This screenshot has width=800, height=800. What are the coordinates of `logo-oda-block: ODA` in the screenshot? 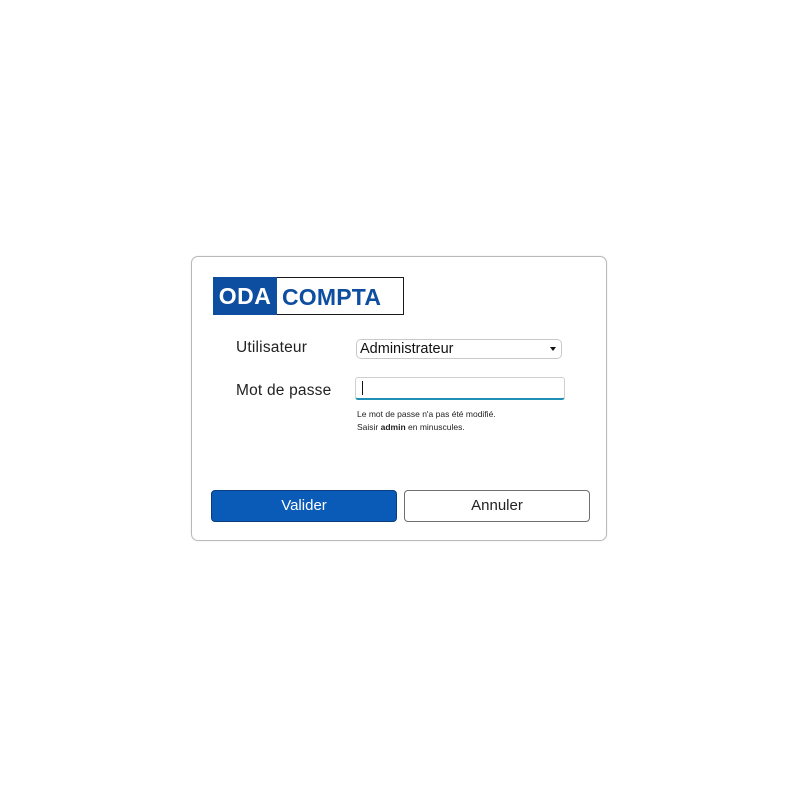 It's located at (245, 296).